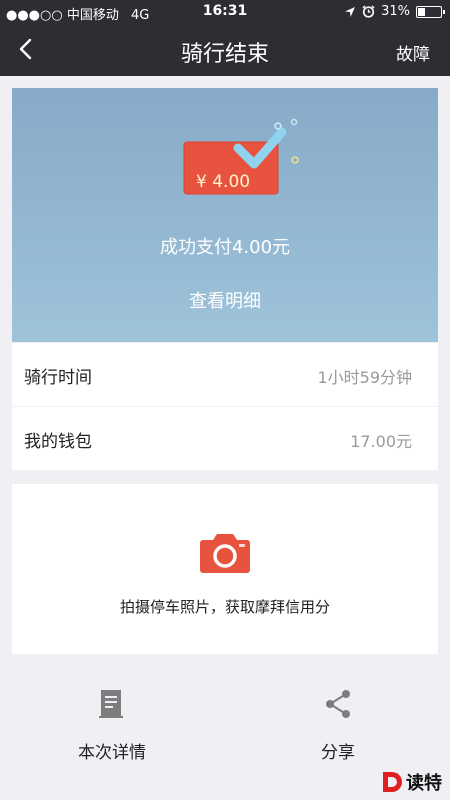  Describe the element at coordinates (112, 753) in the screenshot. I see `ride-details-label: 本次详情` at that location.